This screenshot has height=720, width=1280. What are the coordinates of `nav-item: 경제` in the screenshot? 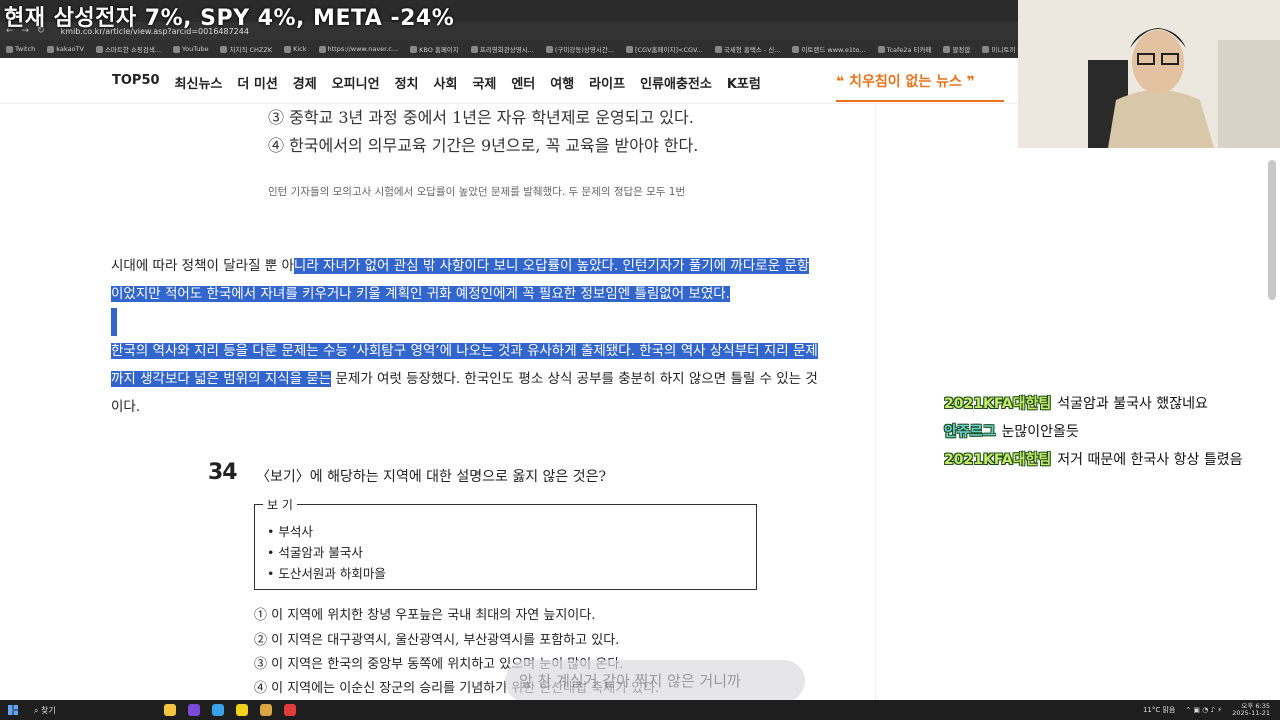 It's located at (305, 82).